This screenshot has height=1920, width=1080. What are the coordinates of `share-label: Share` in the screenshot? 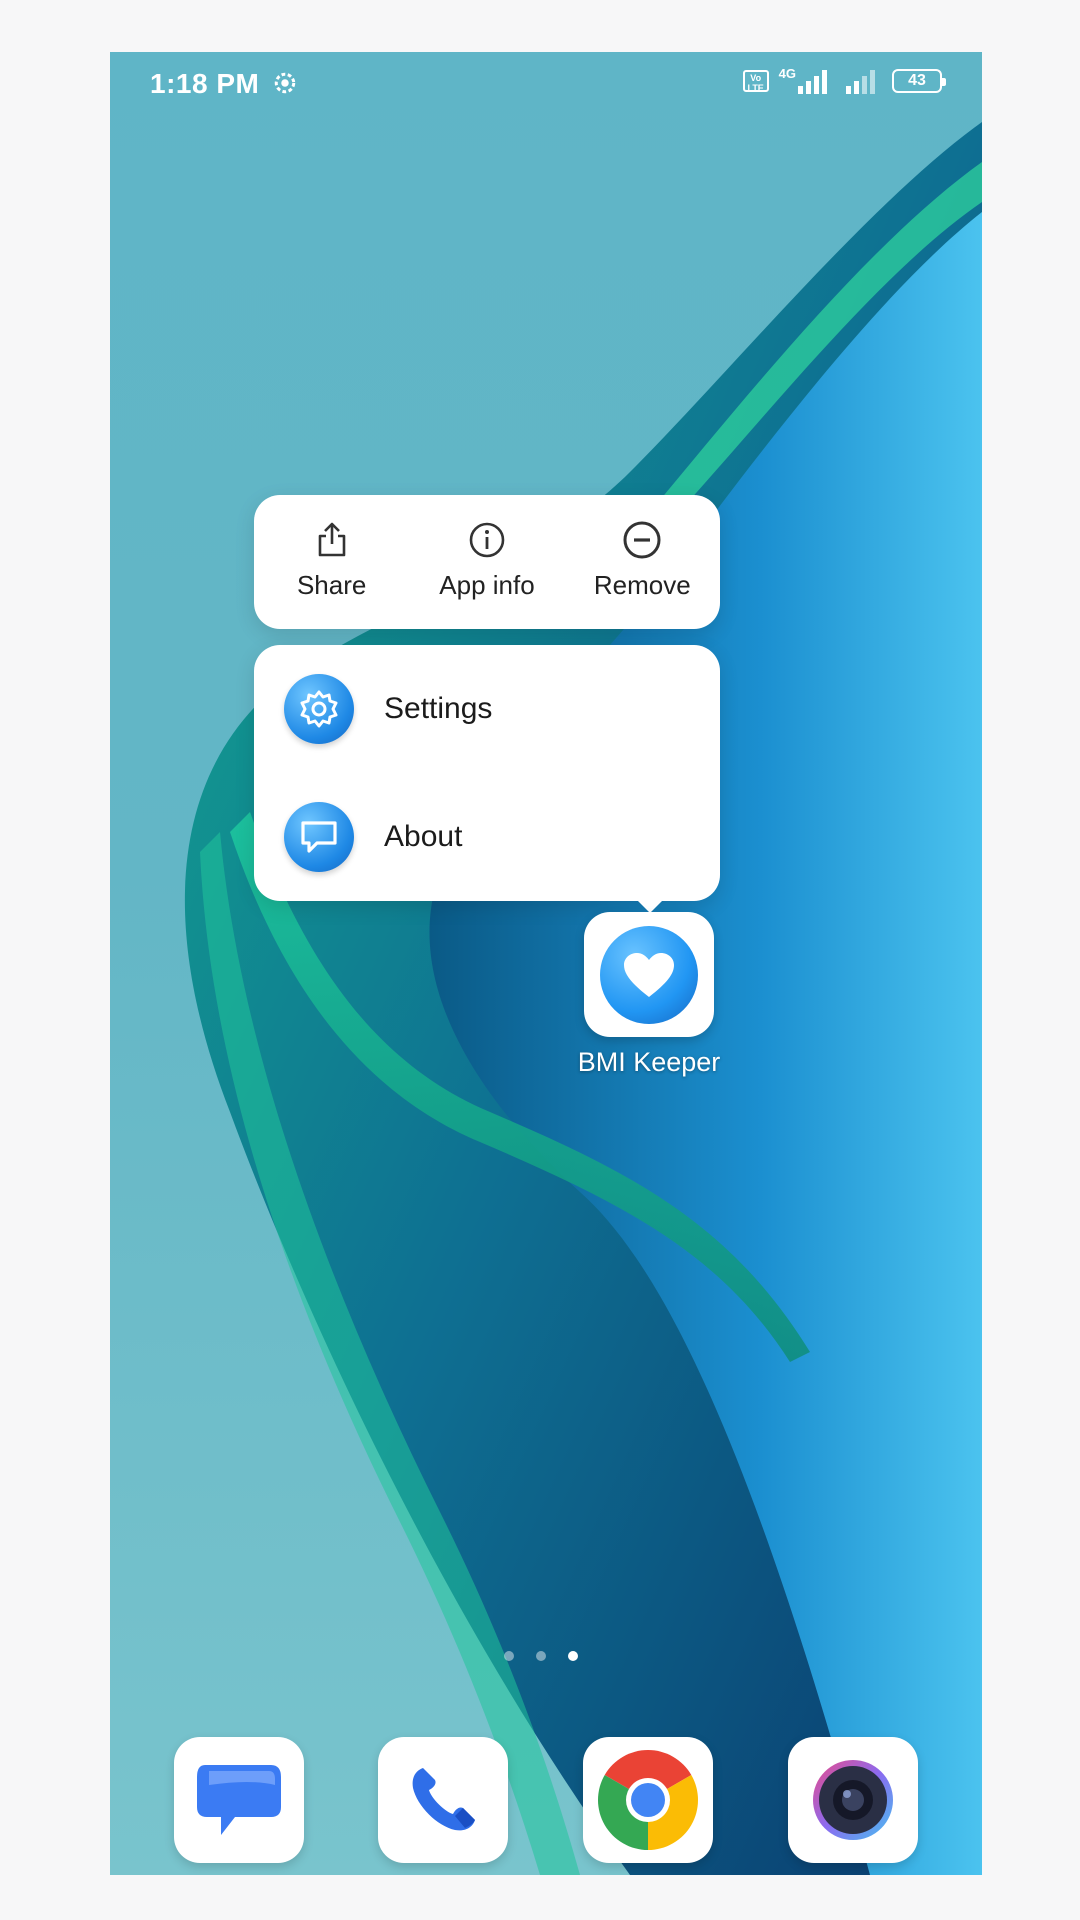 It's located at (331, 585).